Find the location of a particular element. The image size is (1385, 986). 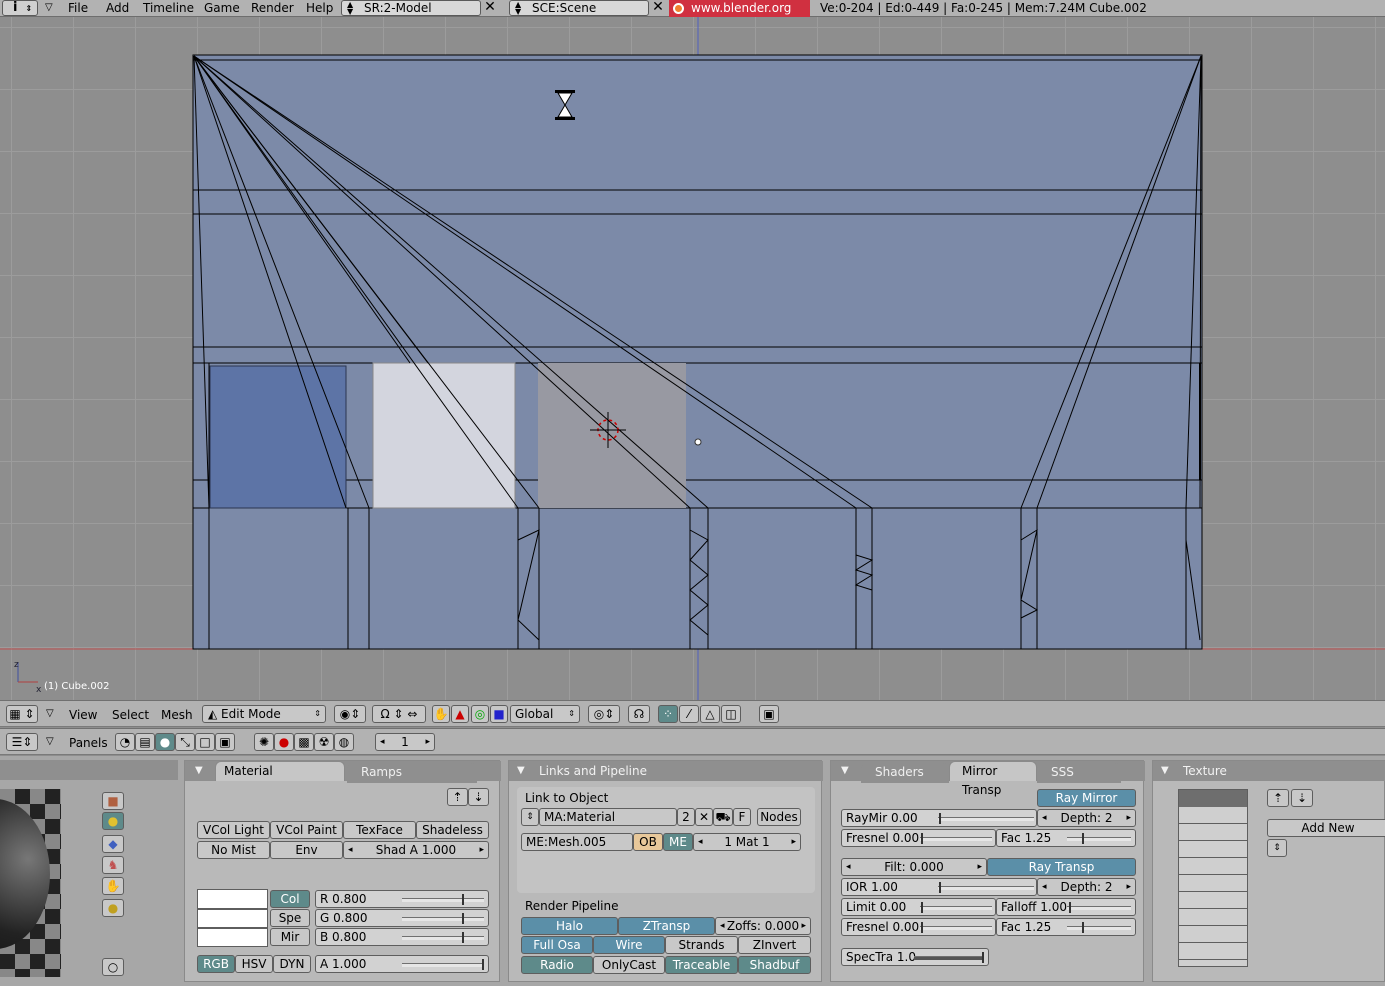

menu-help: Help is located at coordinates (319, 8).